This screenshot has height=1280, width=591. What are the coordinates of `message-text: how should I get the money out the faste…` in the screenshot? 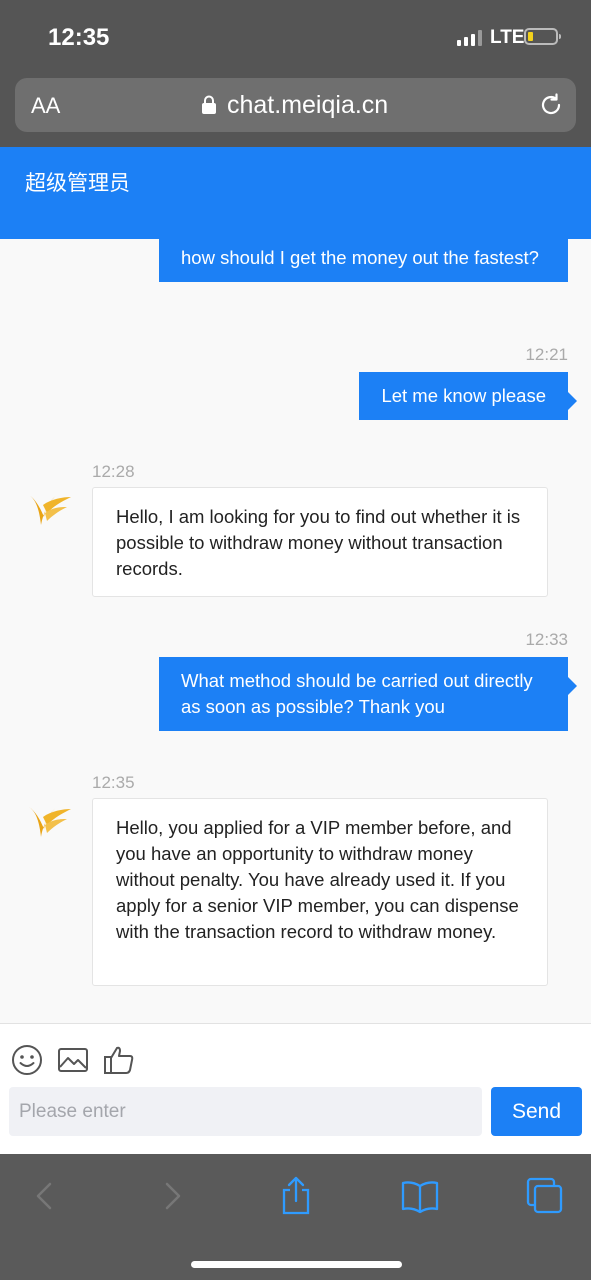 It's located at (360, 257).